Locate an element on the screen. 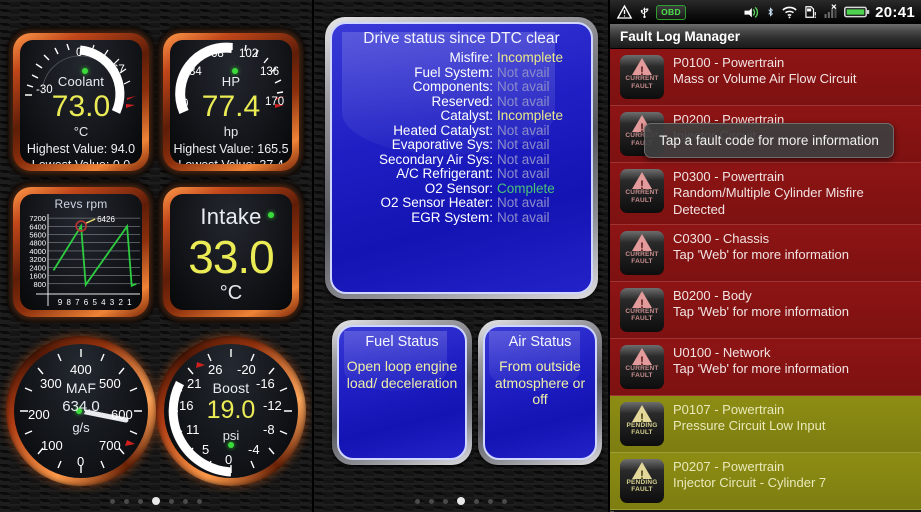 The image size is (921, 512). gauge-intake: Intake 33.0 °C is located at coordinates (231, 252).